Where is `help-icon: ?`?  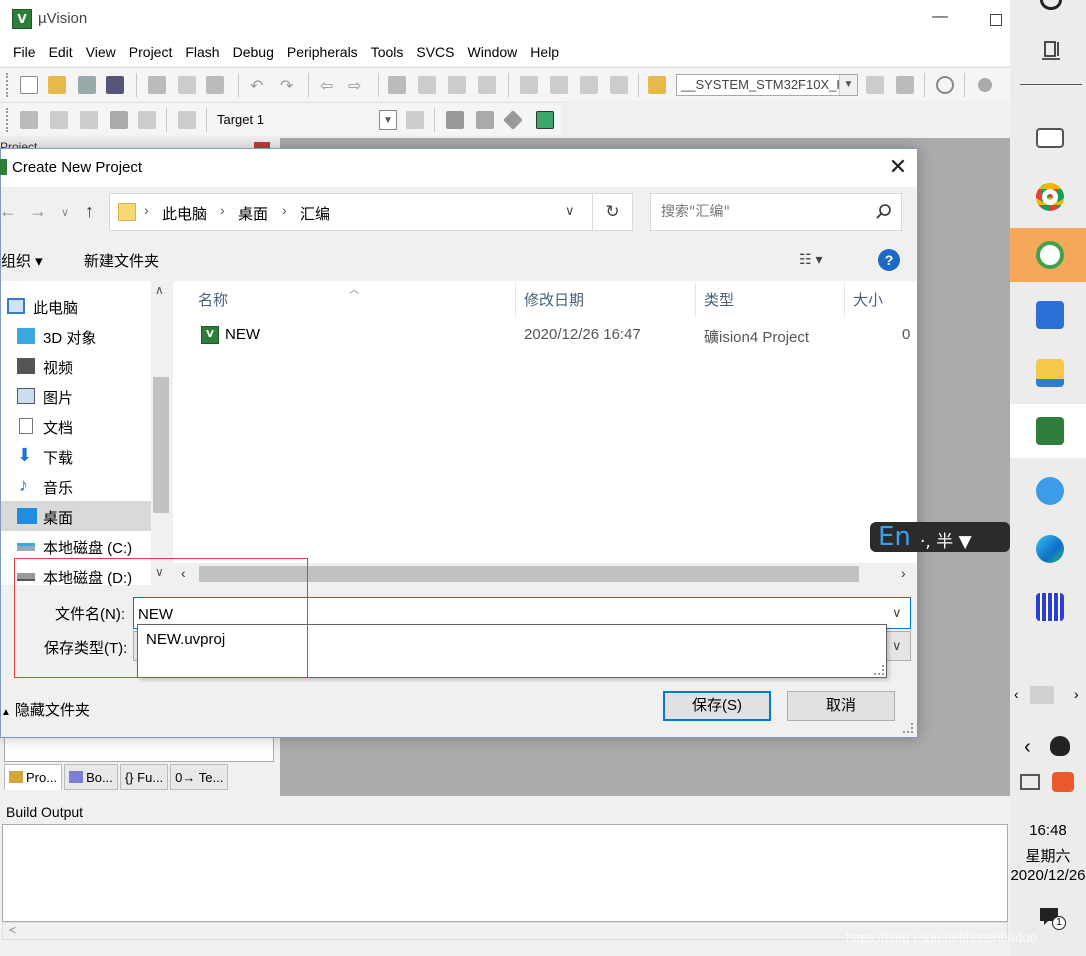
help-icon: ? is located at coordinates (889, 260).